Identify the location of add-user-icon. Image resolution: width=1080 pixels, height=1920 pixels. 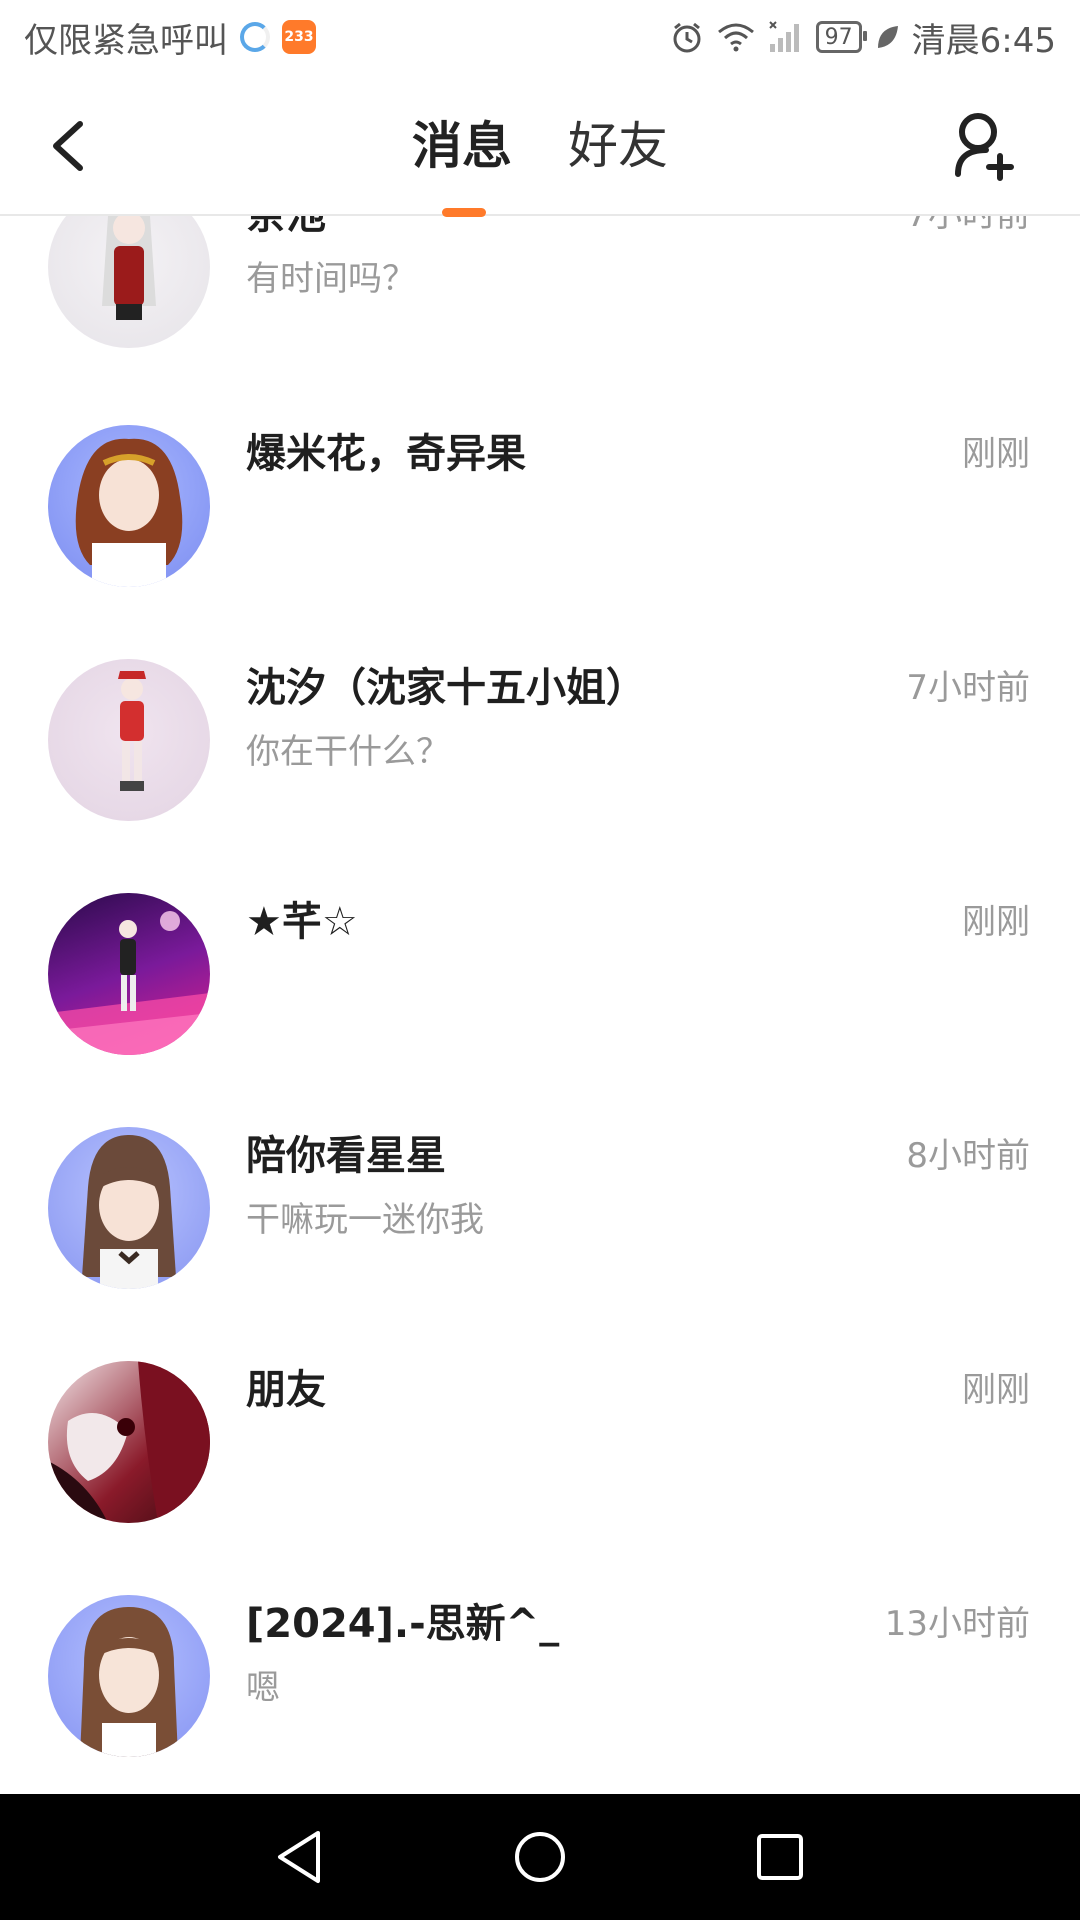
(984, 147).